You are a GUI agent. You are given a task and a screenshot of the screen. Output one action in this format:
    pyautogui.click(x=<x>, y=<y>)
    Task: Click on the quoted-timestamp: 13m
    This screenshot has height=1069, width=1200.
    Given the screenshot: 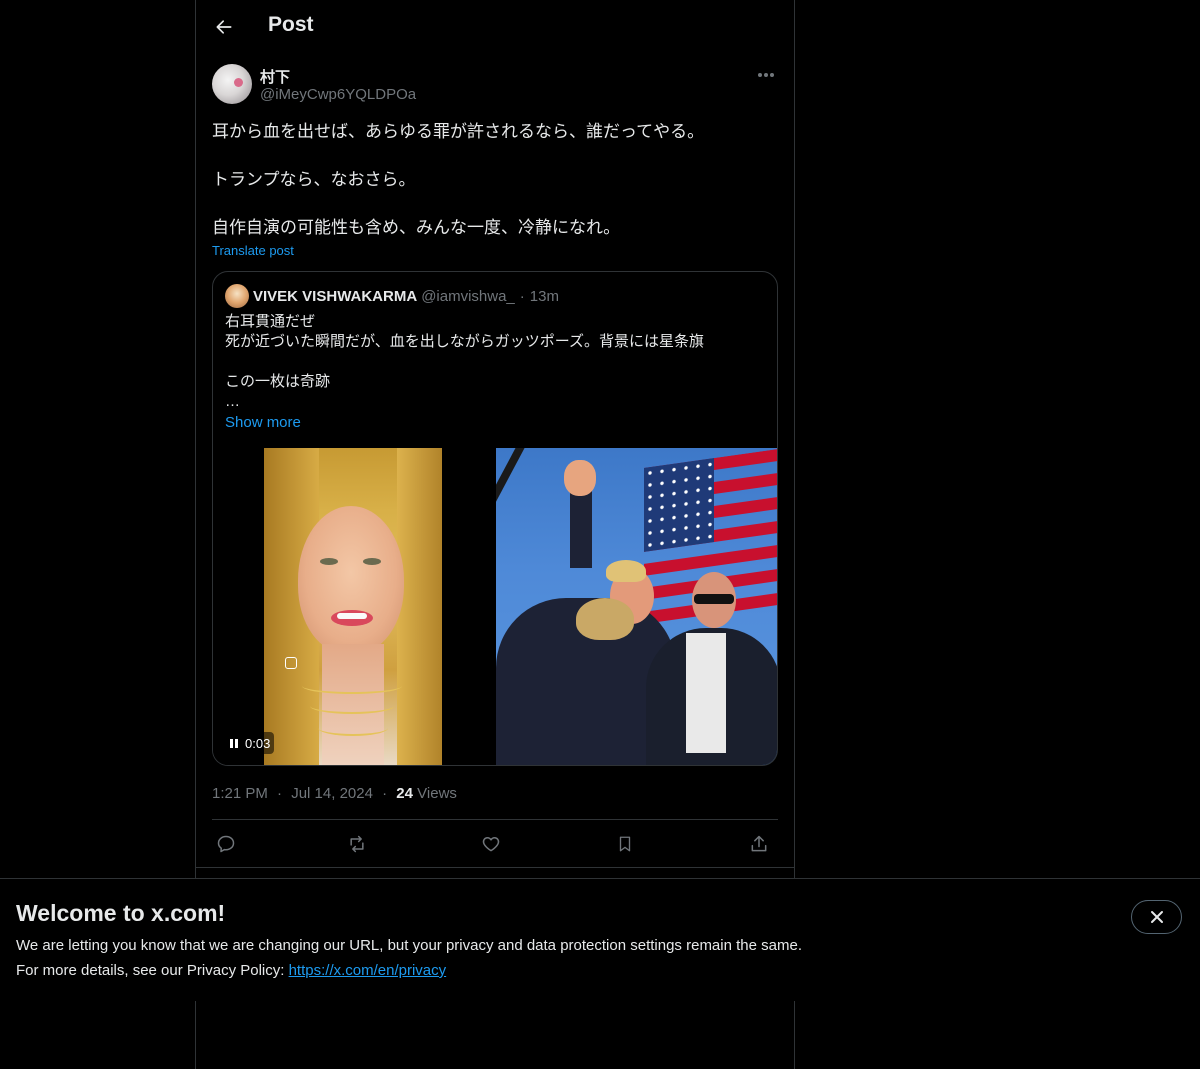 What is the action you would take?
    pyautogui.click(x=544, y=296)
    